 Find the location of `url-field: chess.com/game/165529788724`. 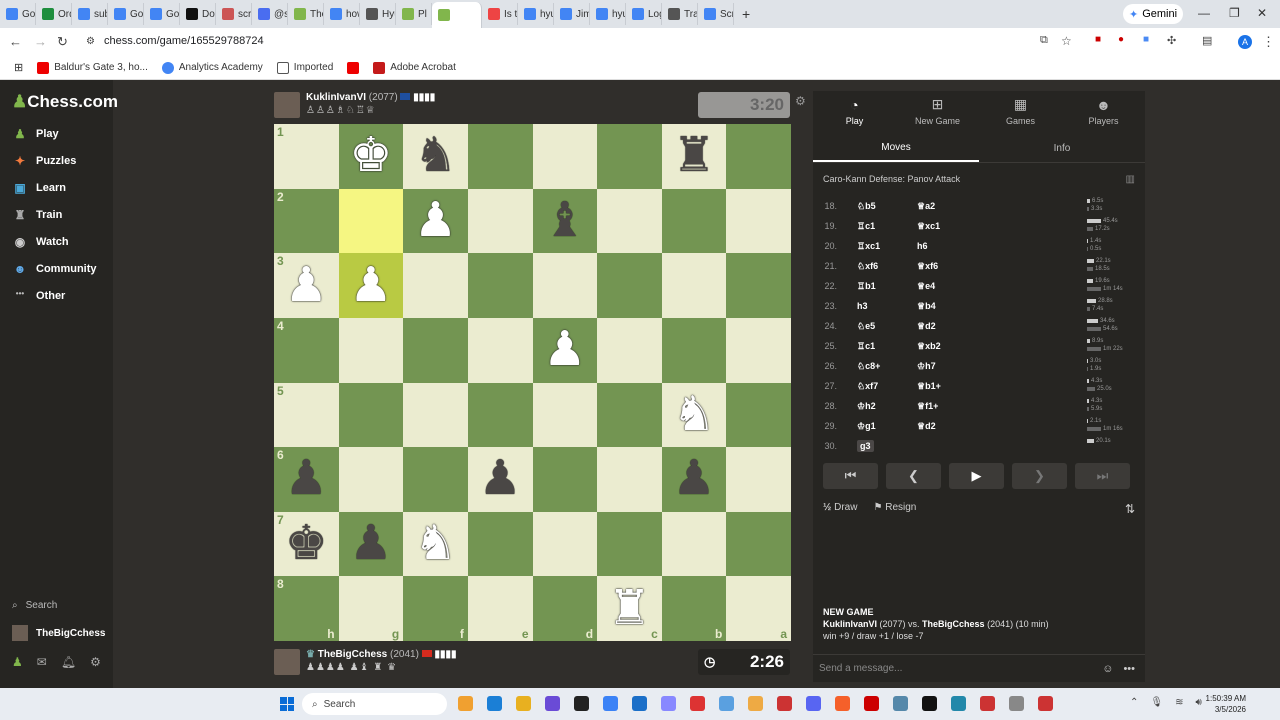

url-field: chess.com/game/165529788724 is located at coordinates (184, 41).